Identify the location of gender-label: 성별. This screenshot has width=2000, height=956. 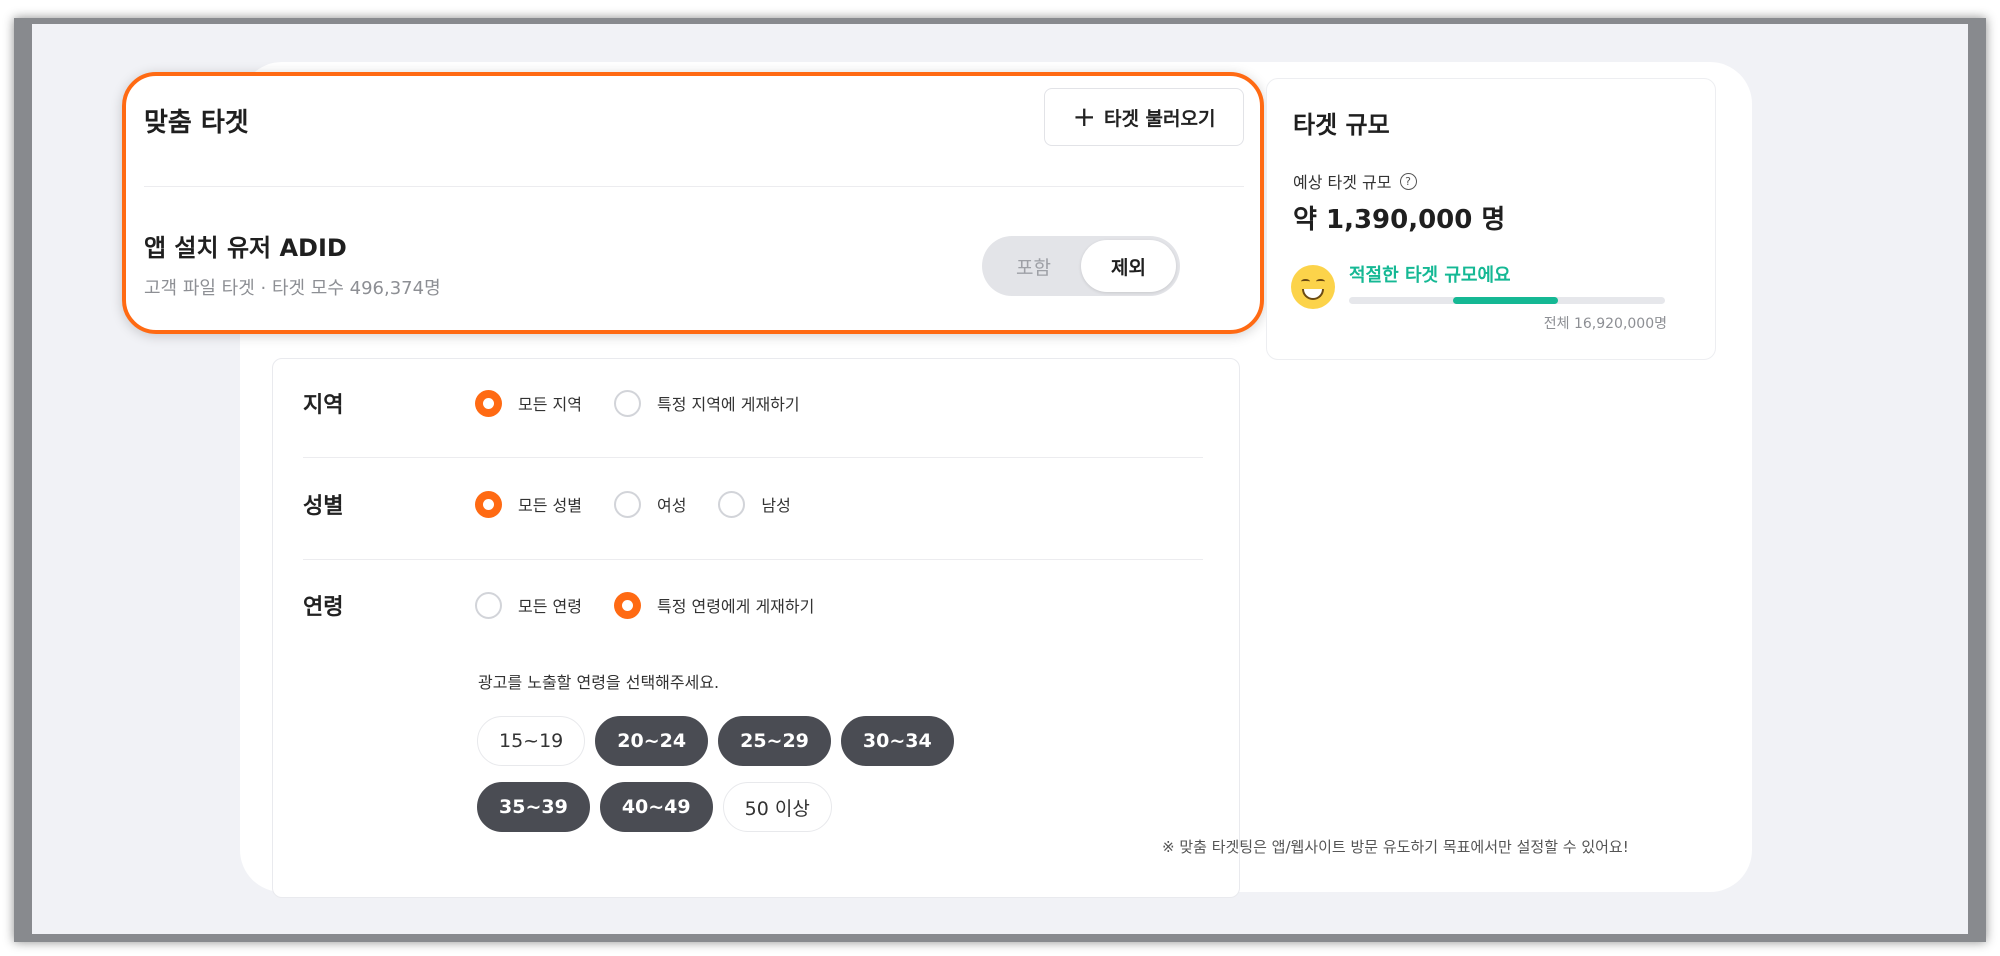
(323, 506).